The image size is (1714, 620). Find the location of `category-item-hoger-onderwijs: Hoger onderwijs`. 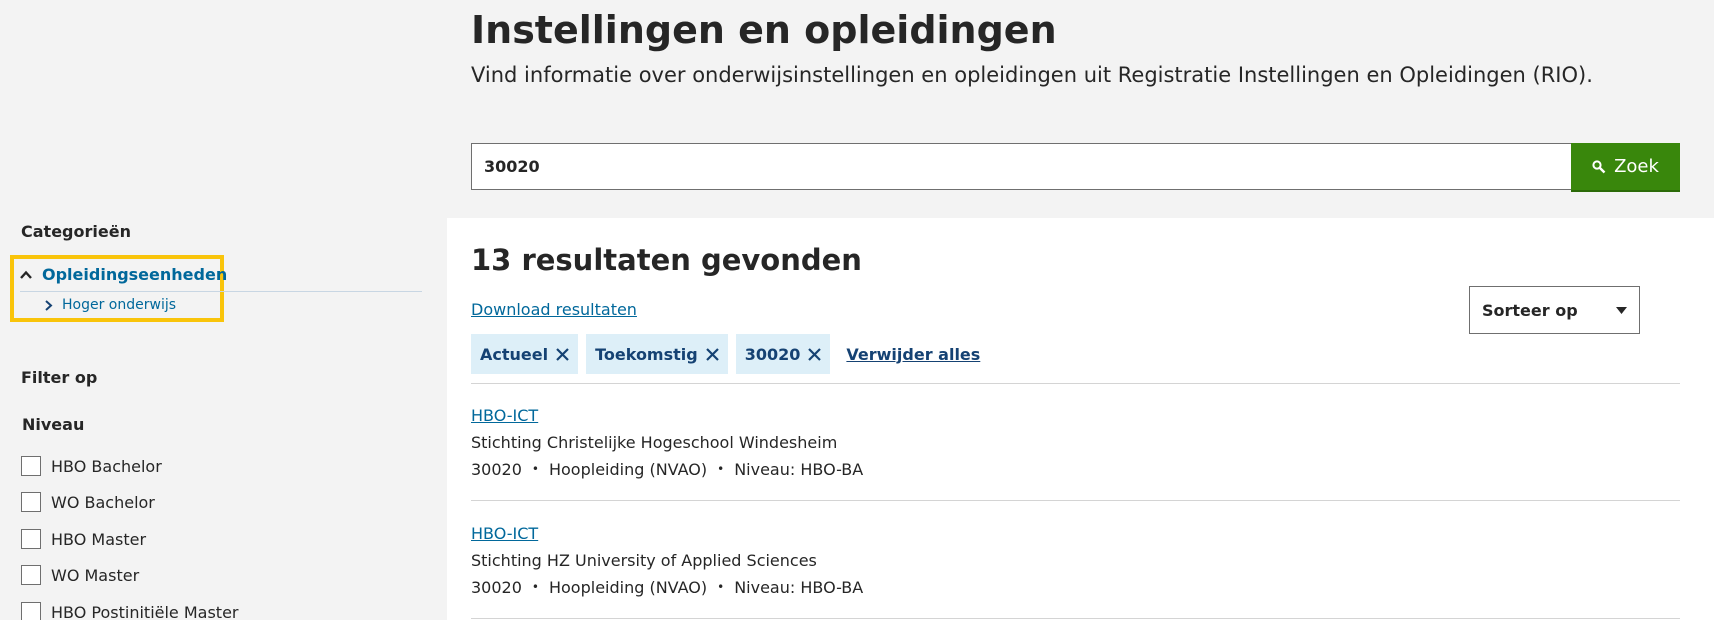

category-item-hoger-onderwijs: Hoger onderwijs is located at coordinates (110, 305).